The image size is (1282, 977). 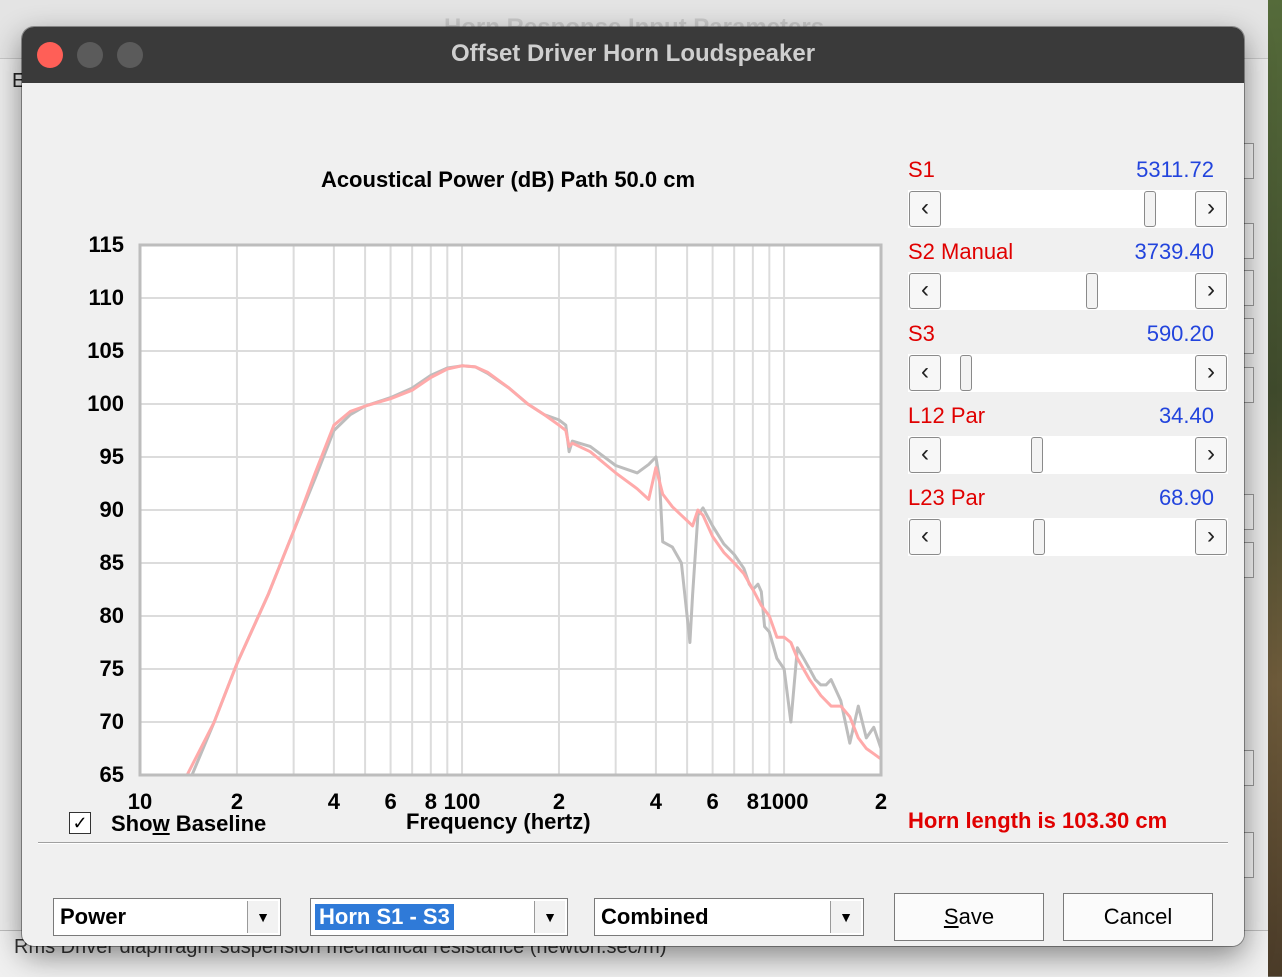 What do you see at coordinates (969, 917) in the screenshot?
I see `save-button: Save` at bounding box center [969, 917].